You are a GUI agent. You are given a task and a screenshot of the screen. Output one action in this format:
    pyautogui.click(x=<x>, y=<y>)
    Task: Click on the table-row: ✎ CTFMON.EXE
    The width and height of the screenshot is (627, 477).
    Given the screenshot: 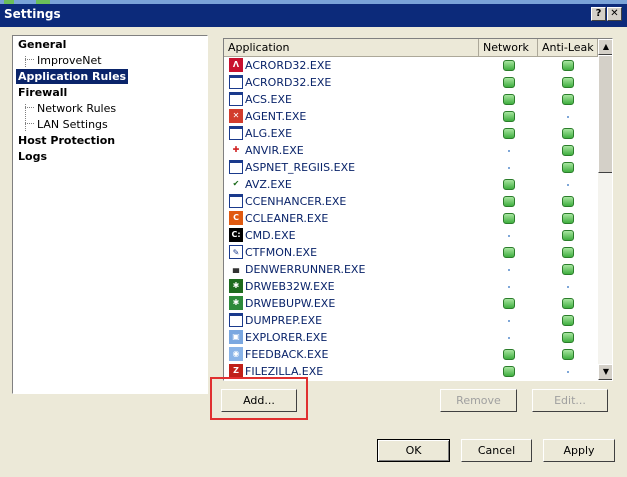 What is the action you would take?
    pyautogui.click(x=411, y=252)
    